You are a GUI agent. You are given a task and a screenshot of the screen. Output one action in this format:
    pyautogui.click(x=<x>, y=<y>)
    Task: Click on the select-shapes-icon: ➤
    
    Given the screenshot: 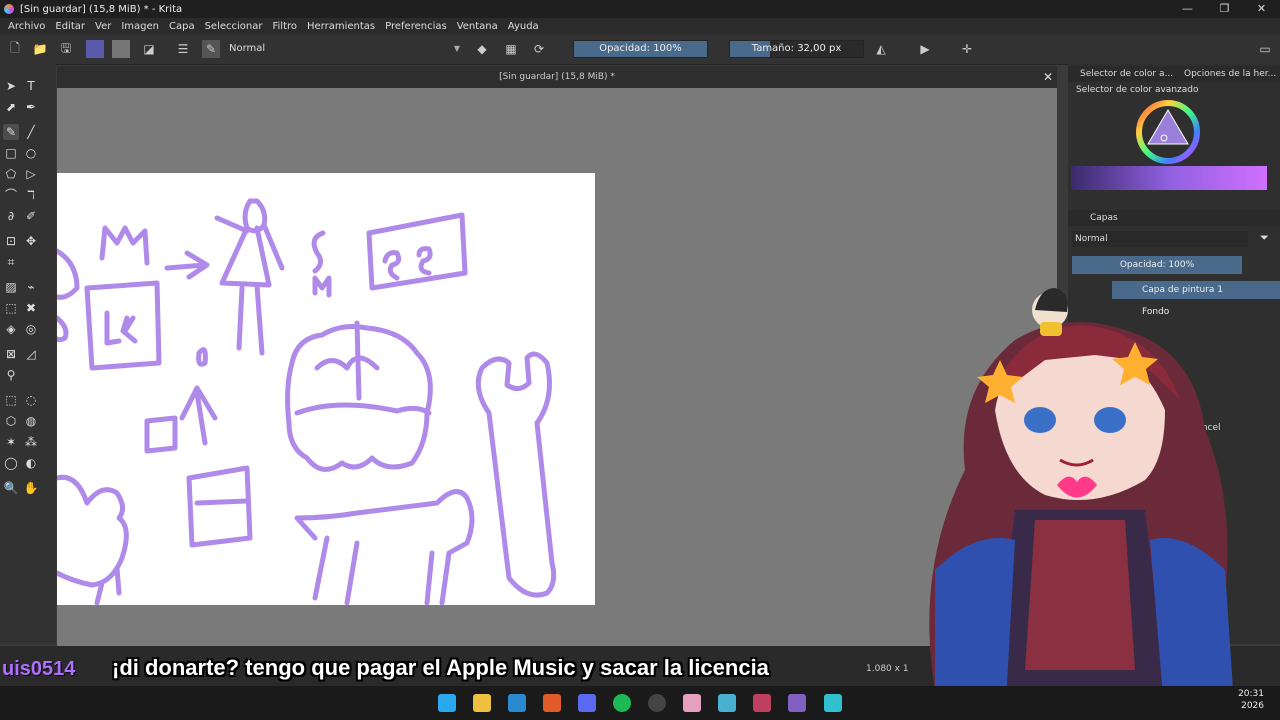 What is the action you would take?
    pyautogui.click(x=11, y=86)
    